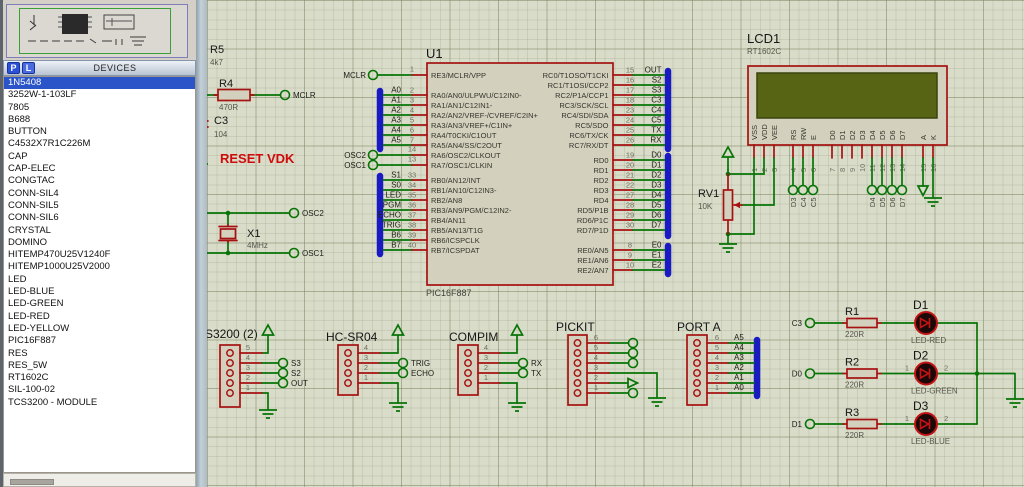 The width and height of the screenshot is (1024, 487). I want to click on resistor-r4: R4 470R, so click(234, 95).